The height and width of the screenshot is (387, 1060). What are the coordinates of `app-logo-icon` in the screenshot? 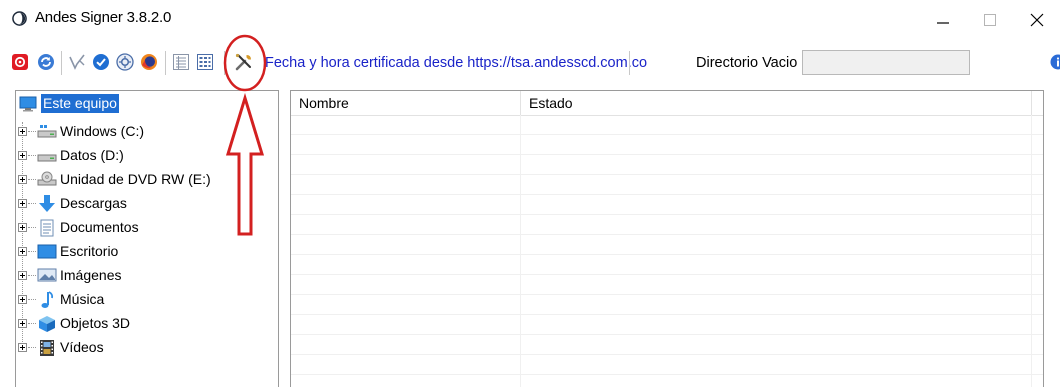 It's located at (19, 18).